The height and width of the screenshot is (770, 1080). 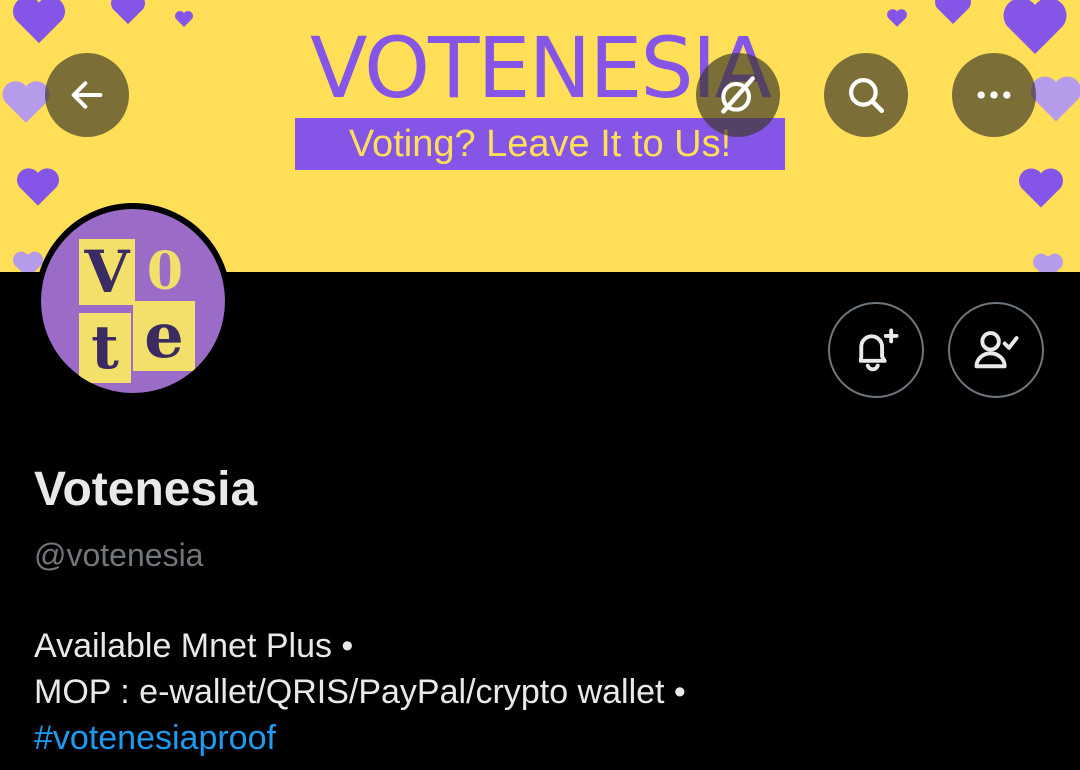 I want to click on grok-slash-icon, so click(x=738, y=95).